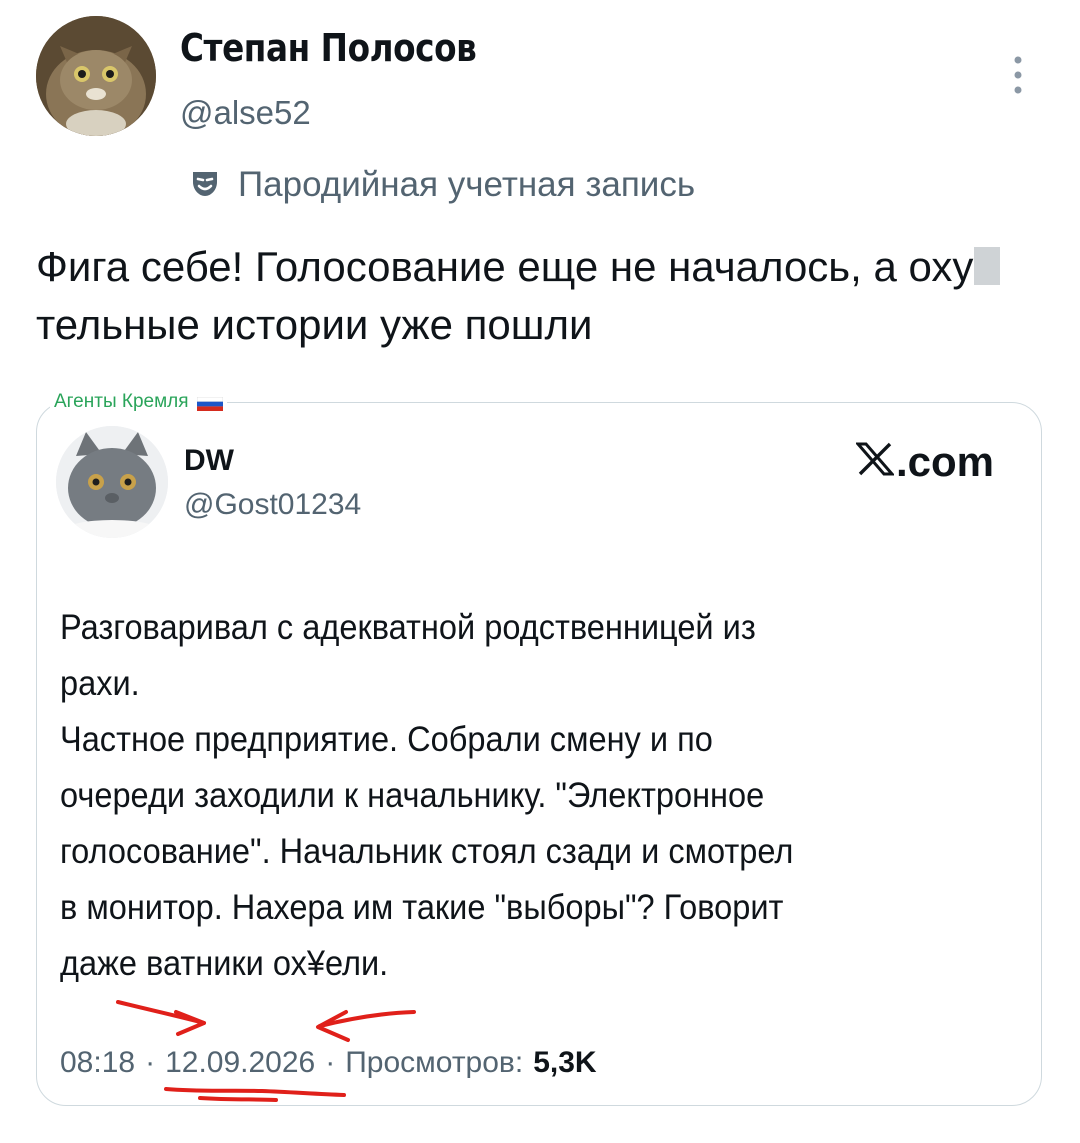 This screenshot has width=1080, height=1143. I want to click on x-logo-icon, so click(875, 462).